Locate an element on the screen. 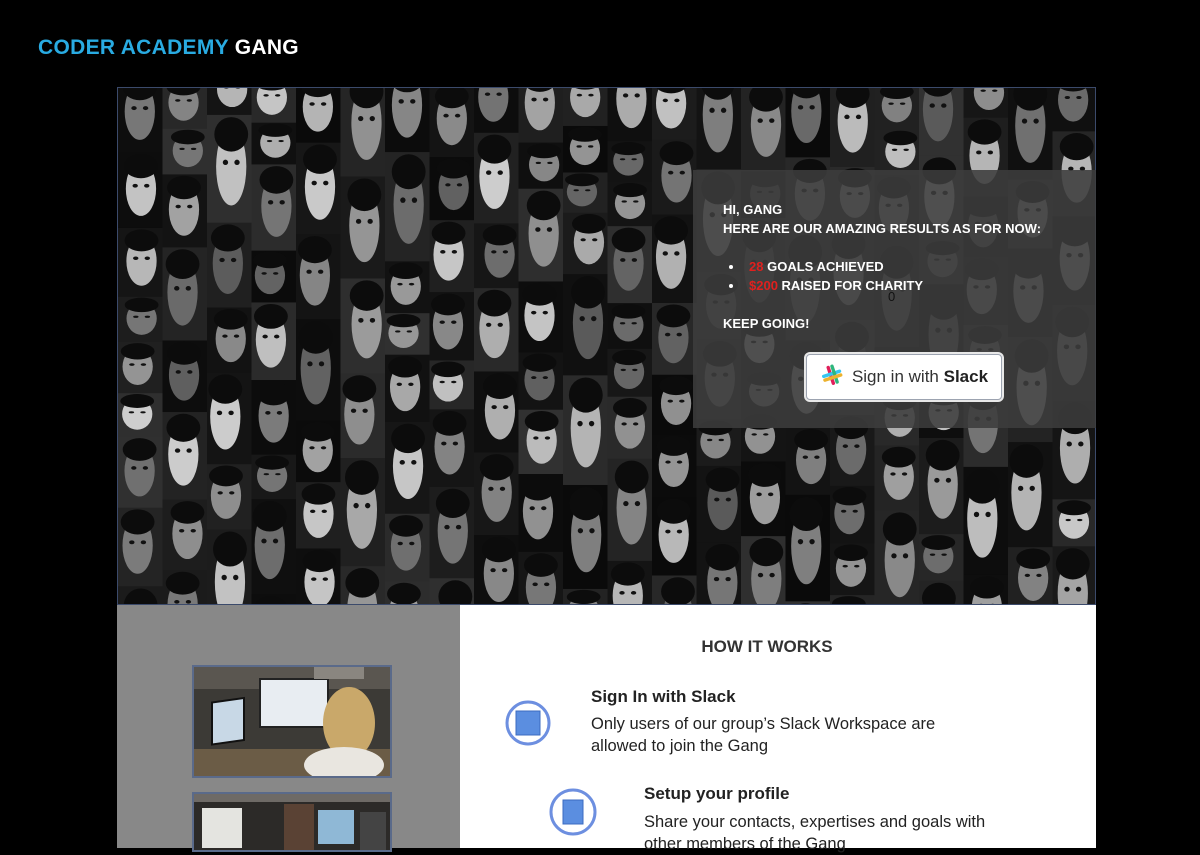 This screenshot has width=1200, height=855. closing-text: KEEP GOING! is located at coordinates (882, 323).